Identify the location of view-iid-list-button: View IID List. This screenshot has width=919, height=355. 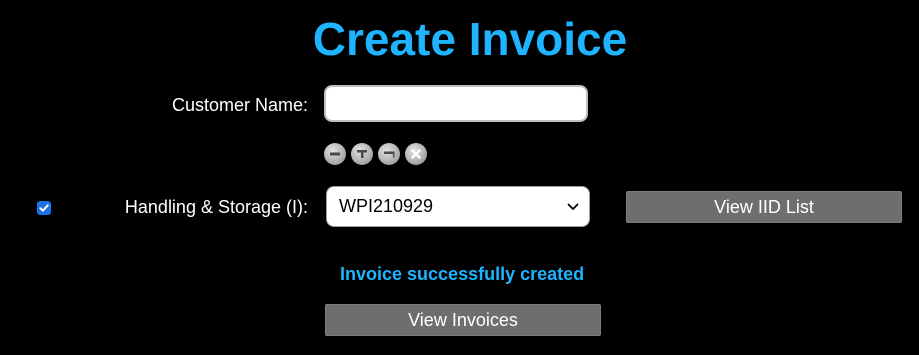
(764, 207).